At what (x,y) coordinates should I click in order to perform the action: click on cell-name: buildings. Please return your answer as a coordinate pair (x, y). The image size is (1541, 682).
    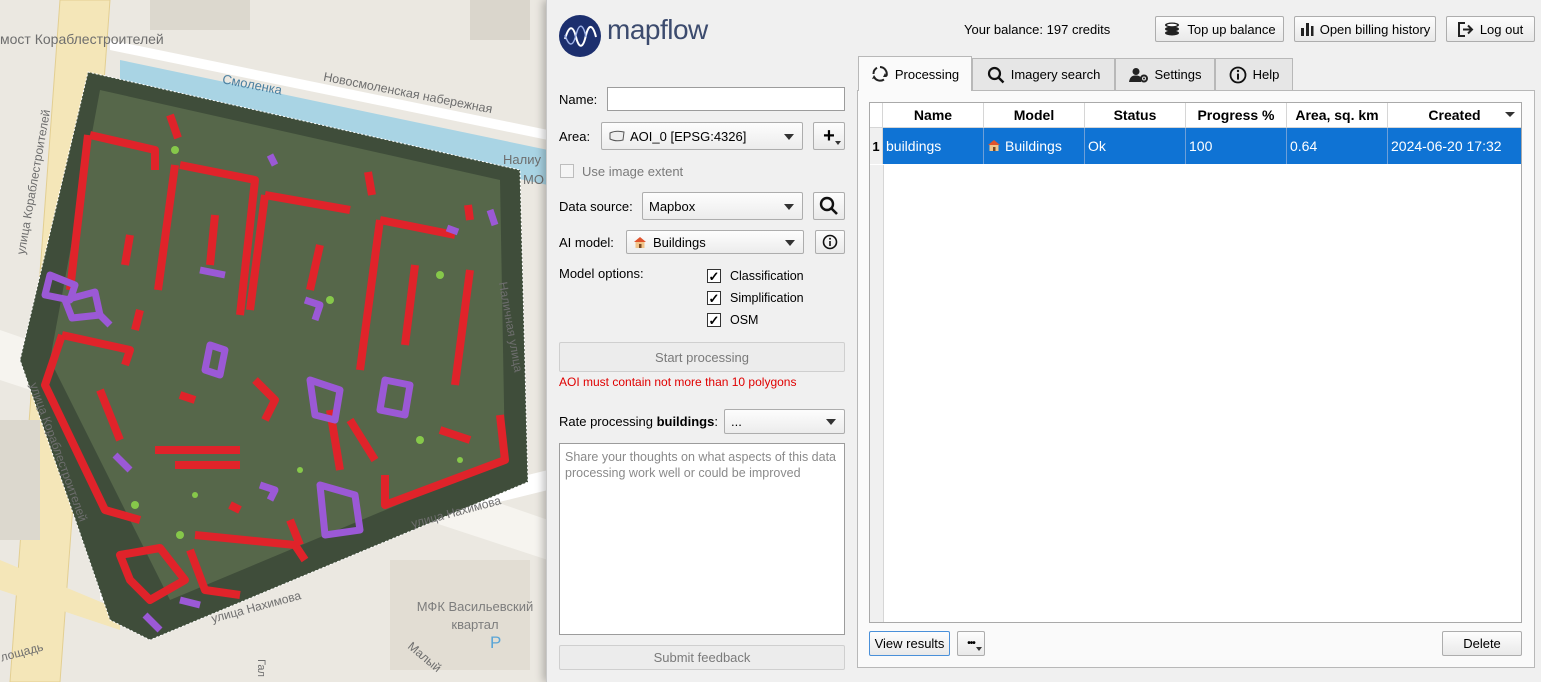
    Looking at the image, I should click on (933, 145).